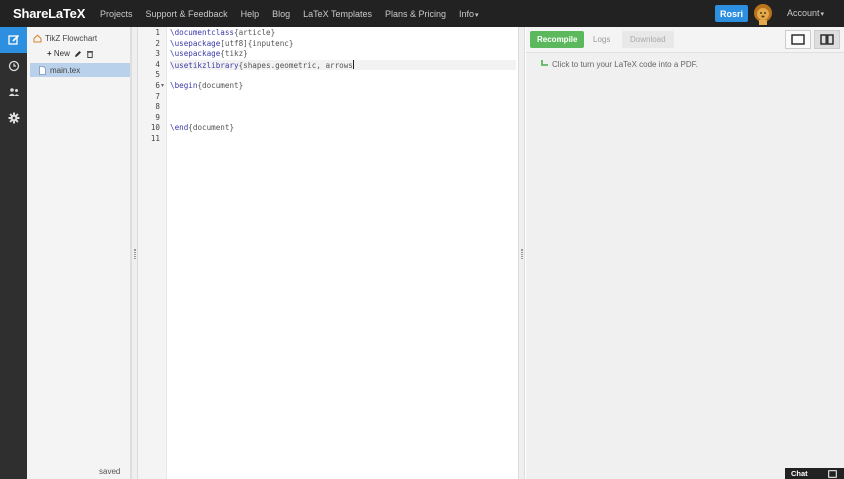 The image size is (844, 479). I want to click on file-tree-panel: TikZ Flowchart + New main.tex saved, so click(79, 253).